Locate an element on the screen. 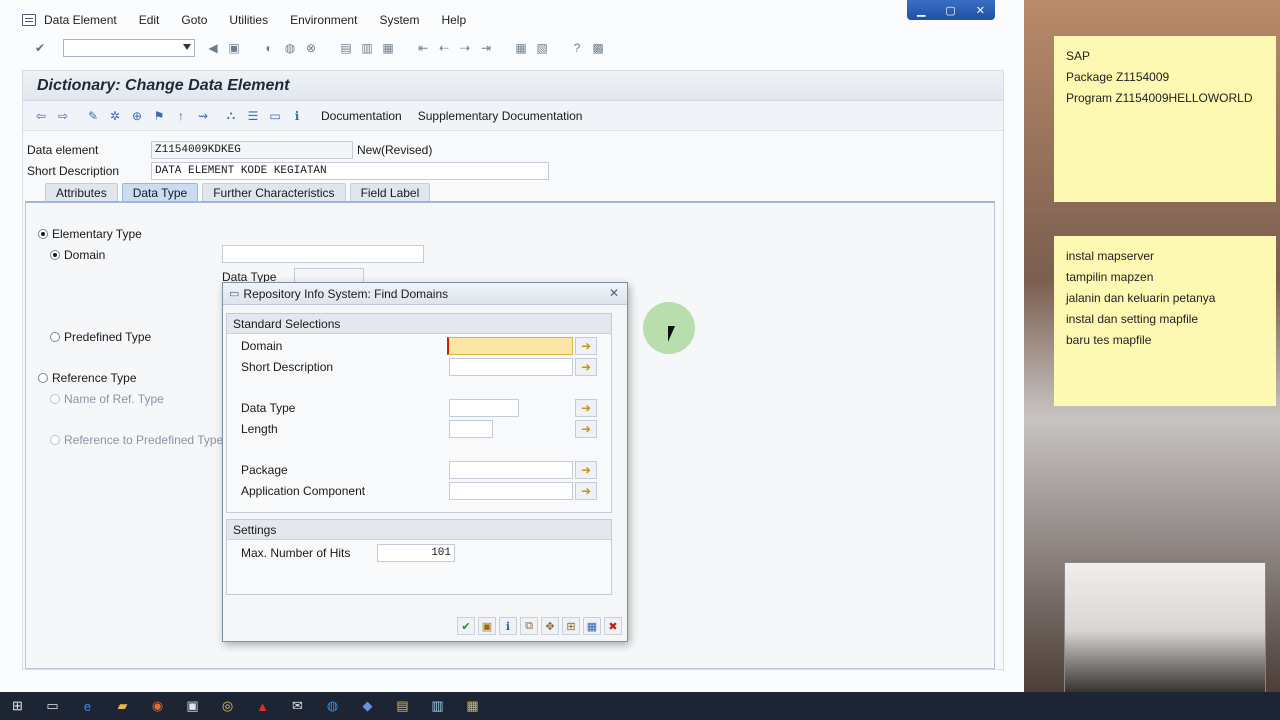  supplementary-documentation-button: Supplementary Documentation is located at coordinates (500, 116).